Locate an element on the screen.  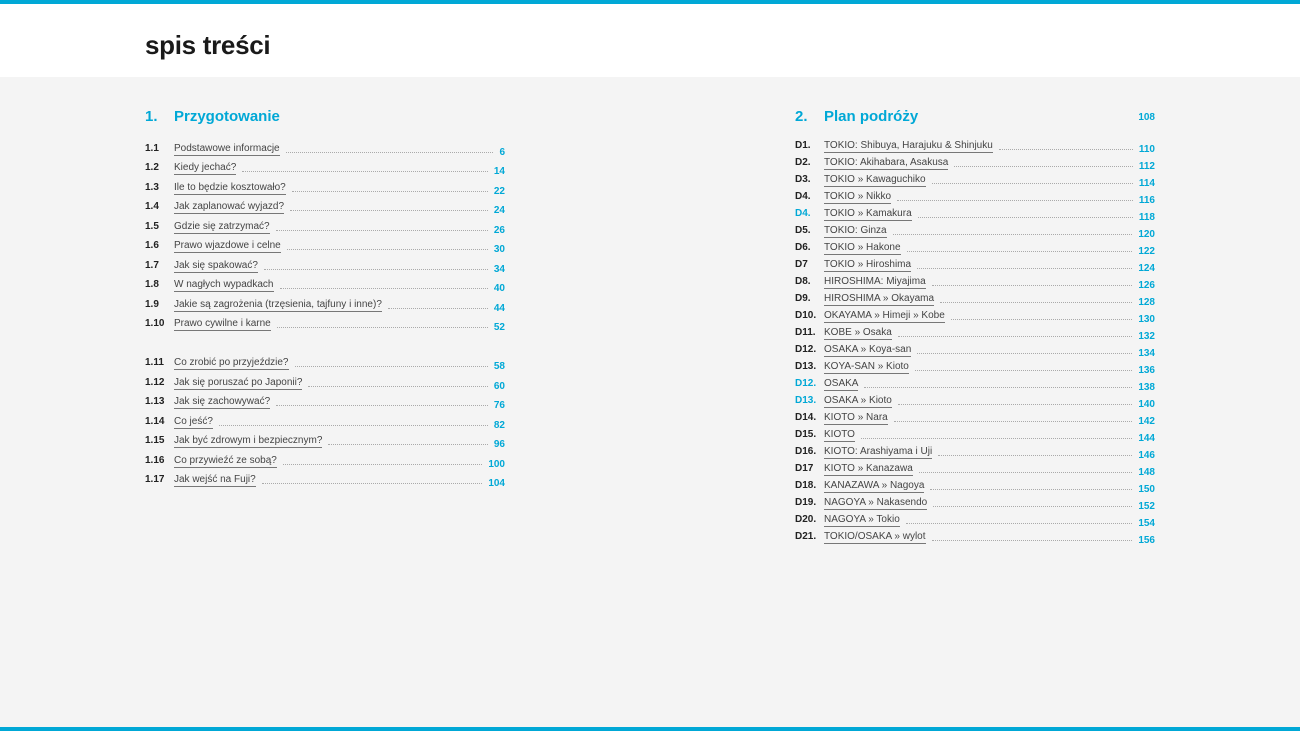
entry-page-number: 104 is located at coordinates (496, 484).